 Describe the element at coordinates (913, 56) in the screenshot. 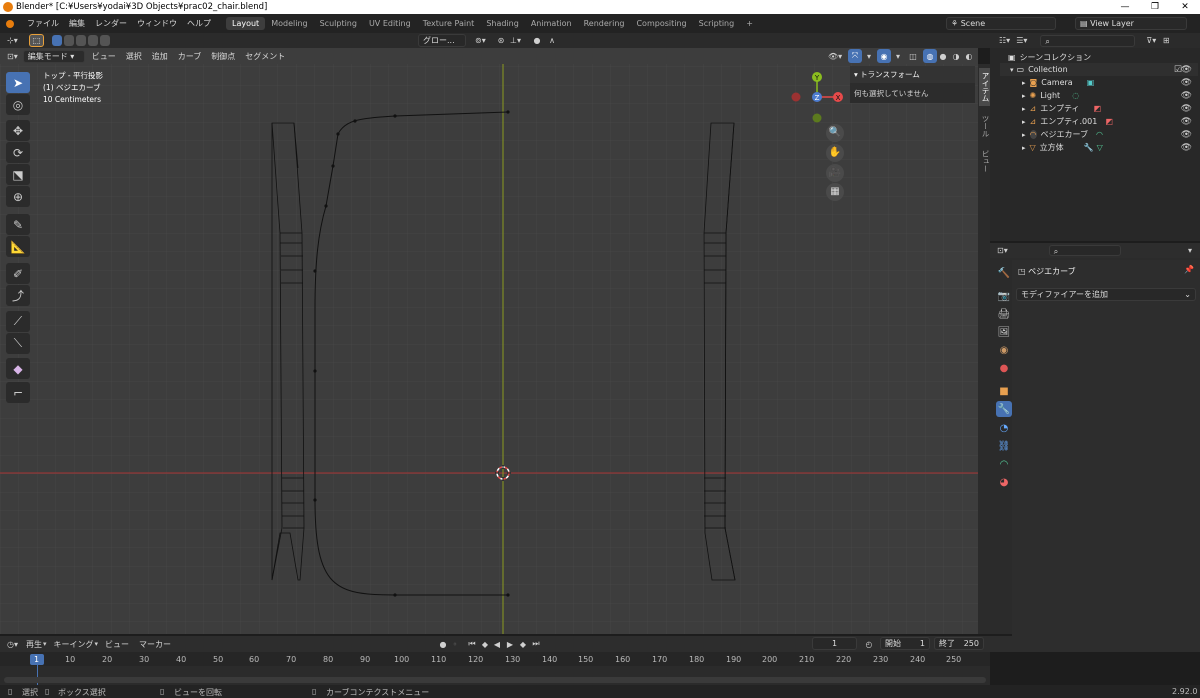

I see `xray-toggle-icon: ◫` at that location.